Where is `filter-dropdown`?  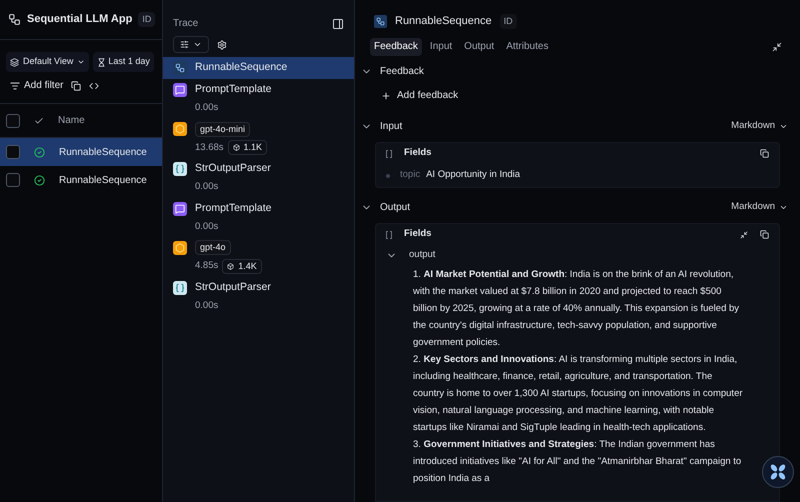
filter-dropdown is located at coordinates (191, 44).